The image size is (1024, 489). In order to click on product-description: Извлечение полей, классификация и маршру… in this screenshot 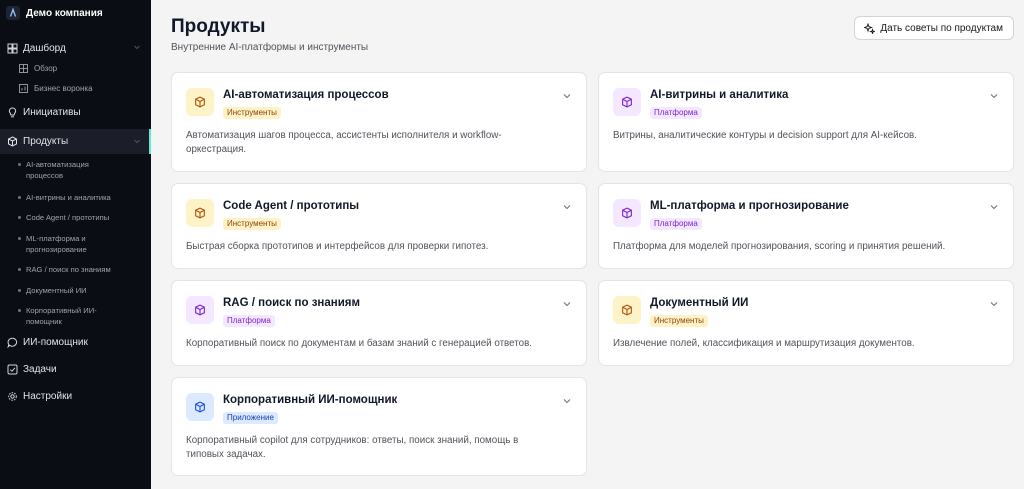, I will do `click(764, 343)`.